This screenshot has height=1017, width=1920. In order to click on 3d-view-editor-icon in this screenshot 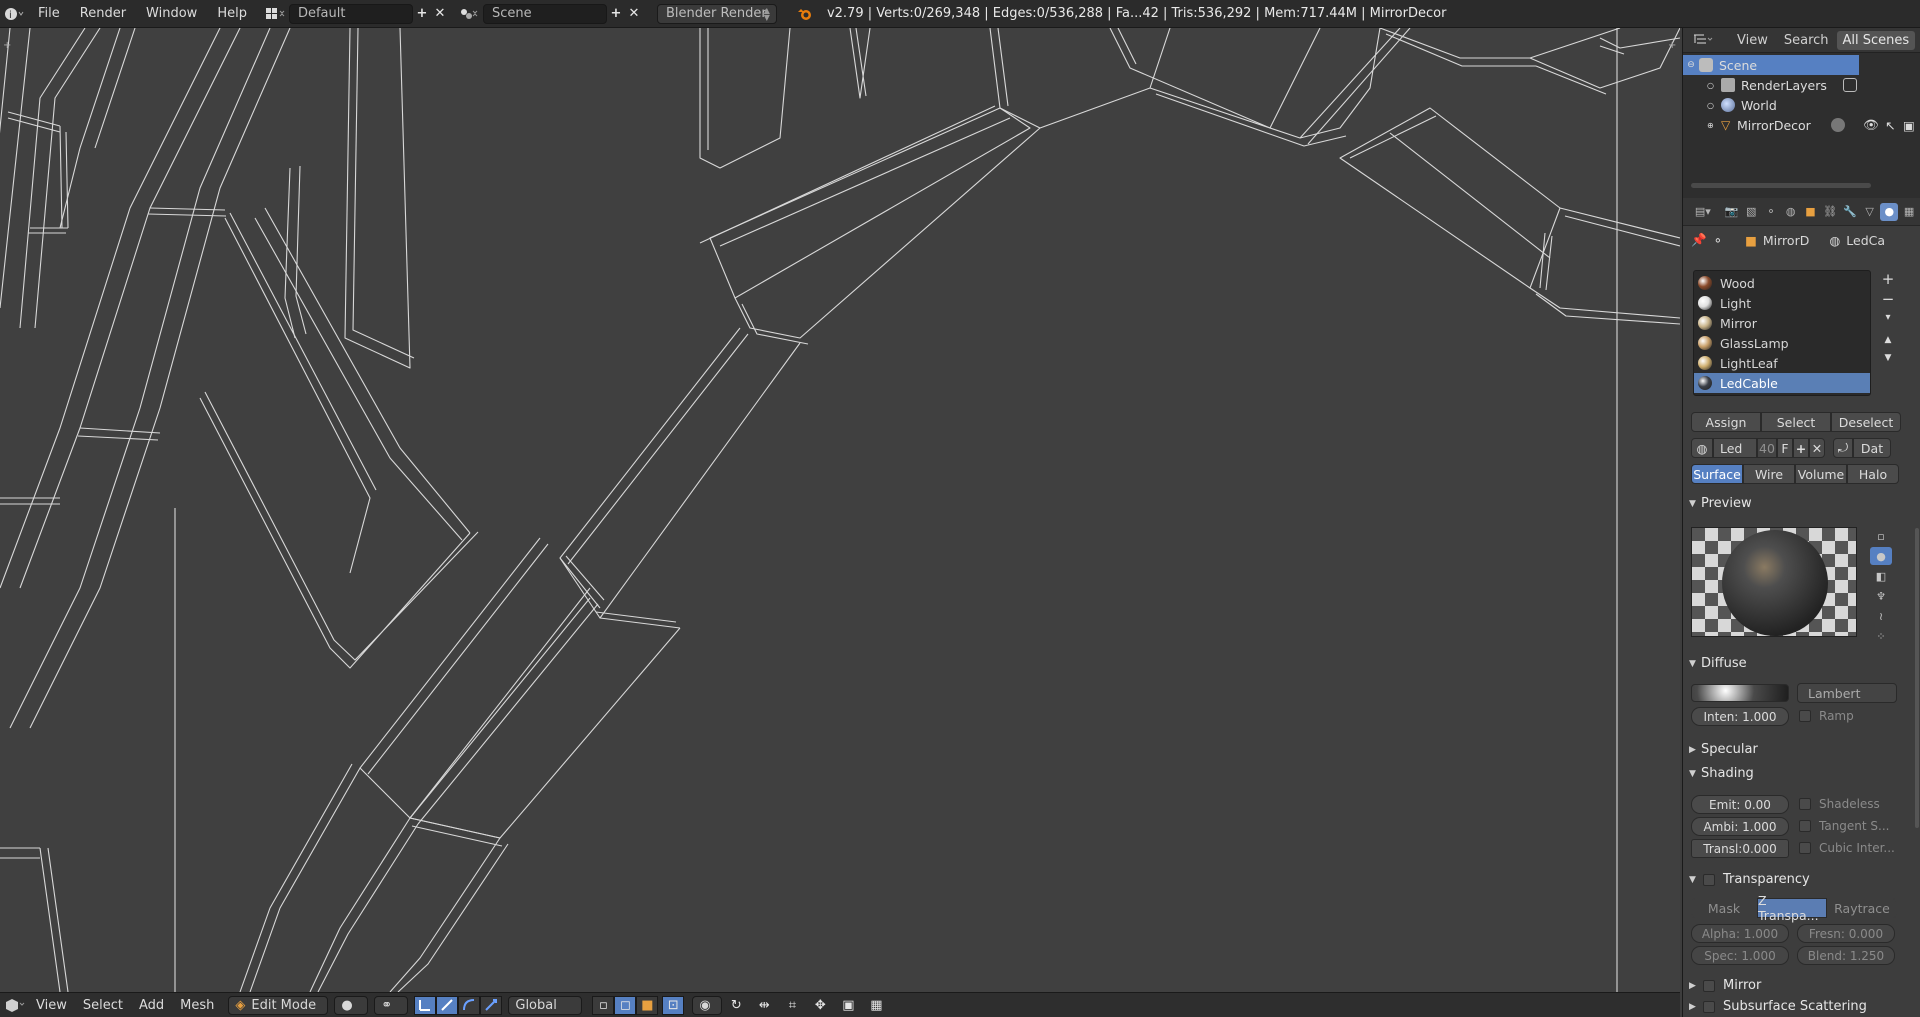, I will do `click(14, 1005)`.